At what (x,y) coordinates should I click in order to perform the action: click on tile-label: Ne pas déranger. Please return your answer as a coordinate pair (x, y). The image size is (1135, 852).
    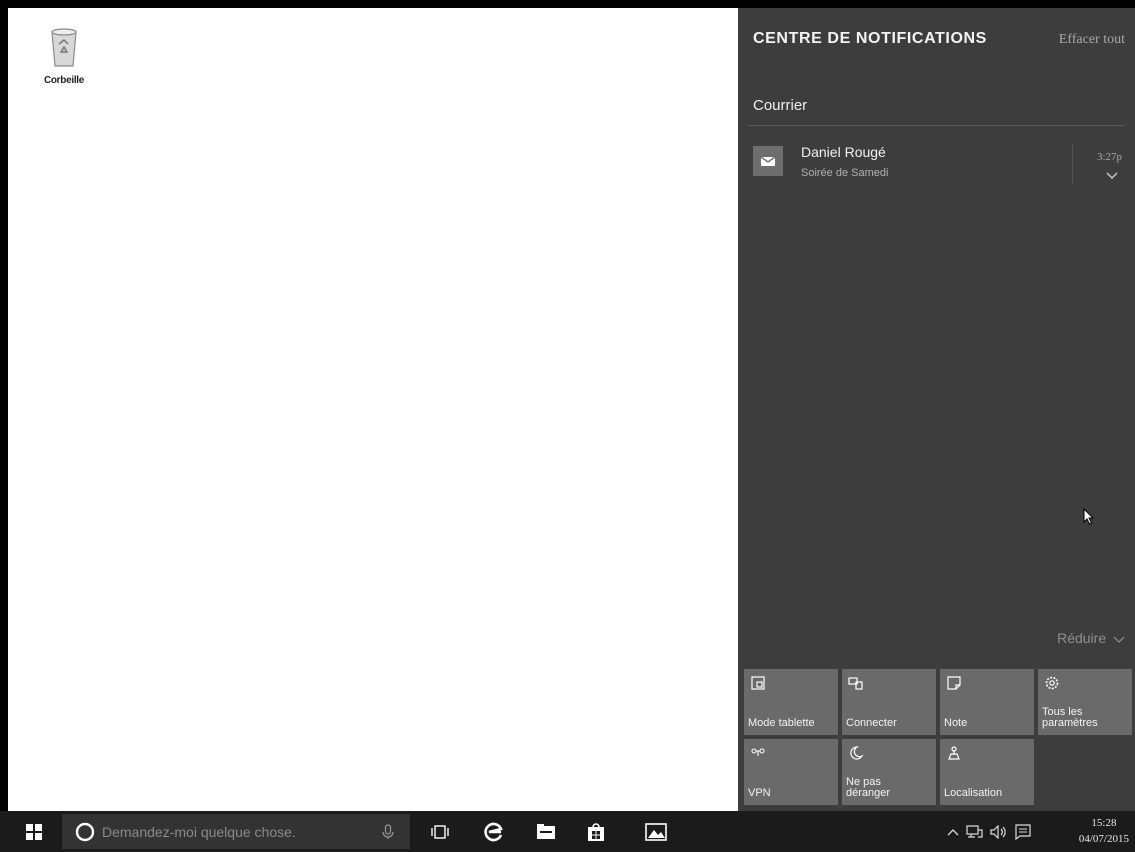
    Looking at the image, I should click on (868, 788).